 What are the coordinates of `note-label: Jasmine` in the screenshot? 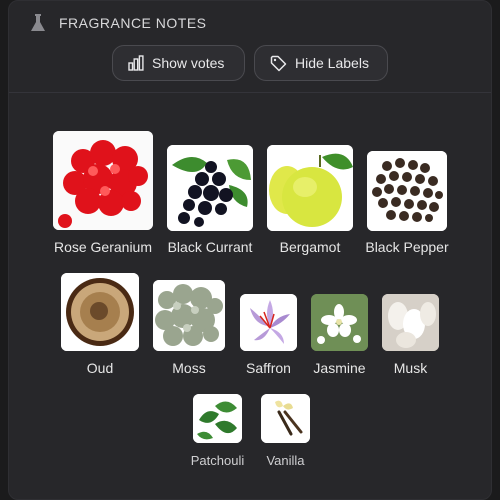 It's located at (339, 368).